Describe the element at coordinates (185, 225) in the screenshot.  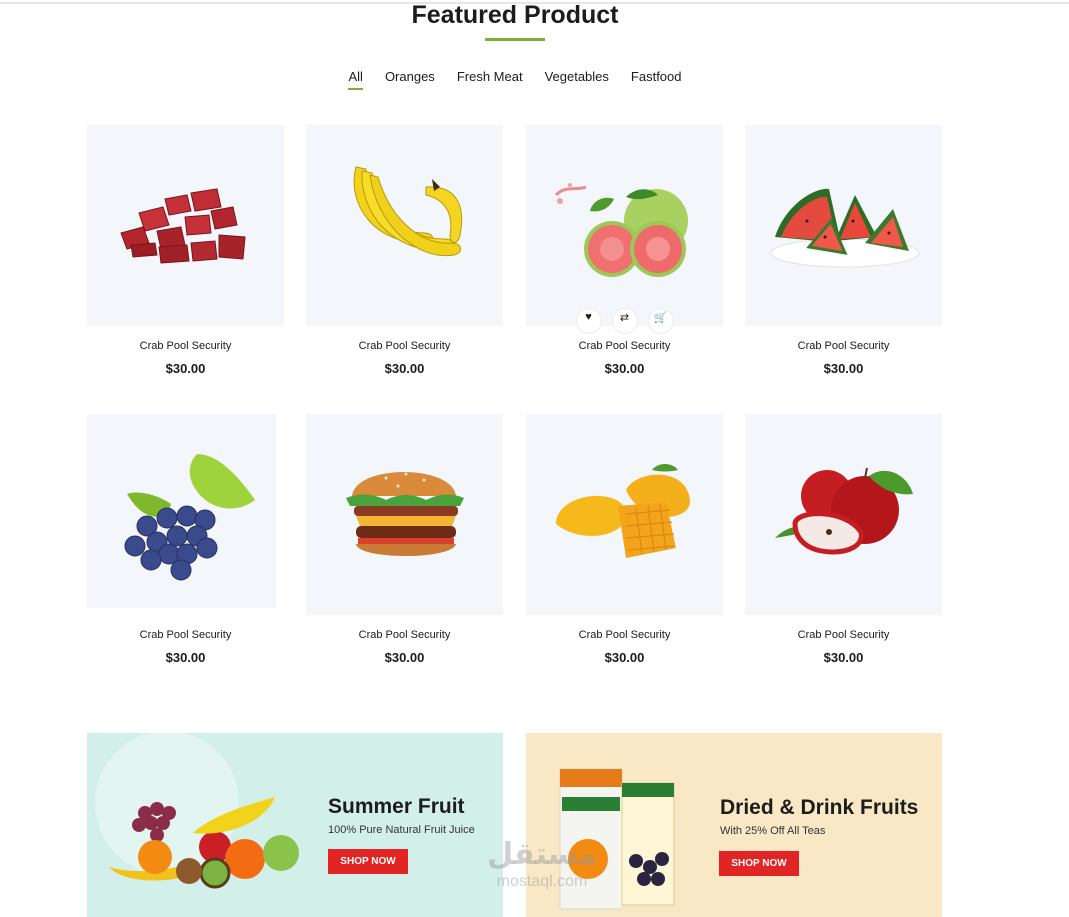
I see `product-image-meat` at that location.